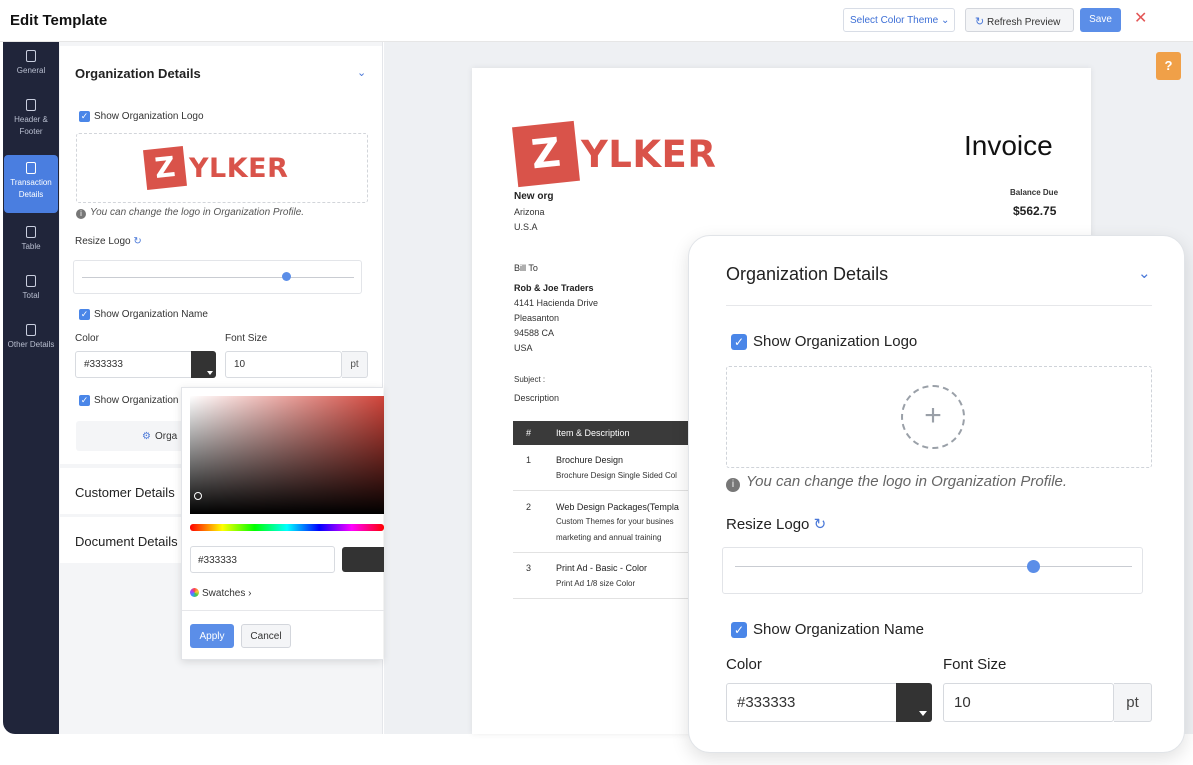  I want to click on row-item-desc: Brochure Design Single Sided Col, so click(616, 475).